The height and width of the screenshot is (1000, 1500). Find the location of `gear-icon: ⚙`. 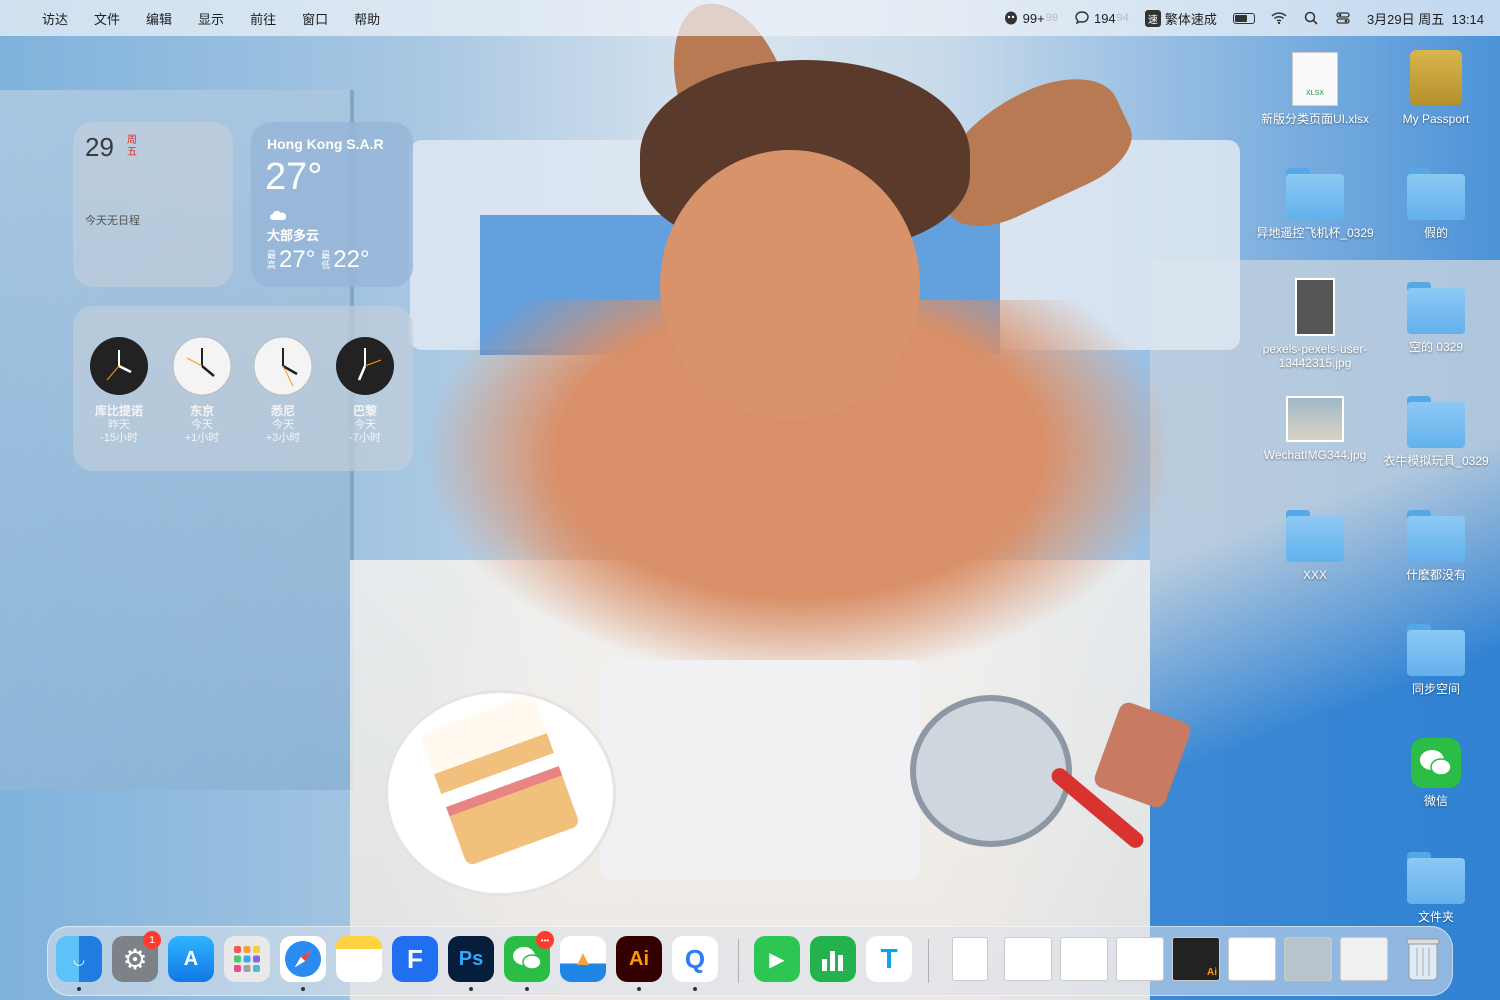

gear-icon: ⚙ is located at coordinates (135, 959).